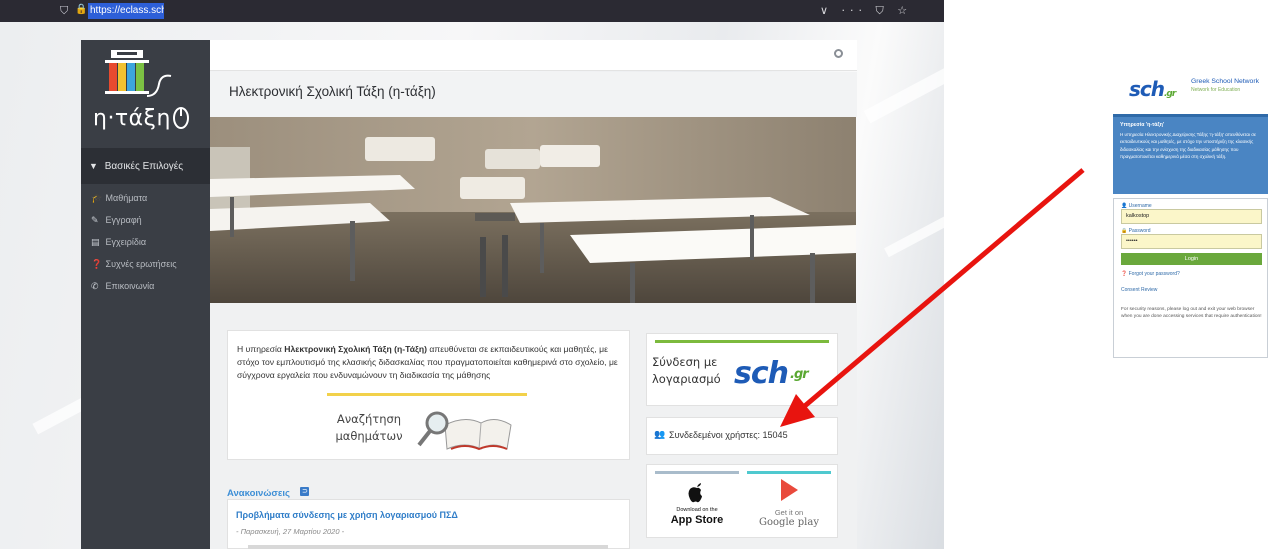  I want to click on online-users-text: Συνδεδεμένοι χρήστες: 15045, so click(728, 435).